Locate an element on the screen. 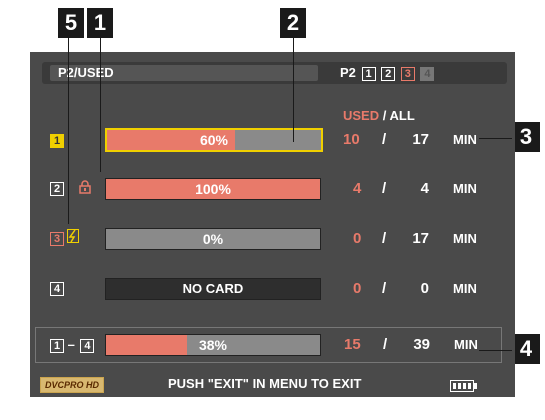 This screenshot has width=545, height=420. slot-label-4: 4 is located at coordinates (57, 289).